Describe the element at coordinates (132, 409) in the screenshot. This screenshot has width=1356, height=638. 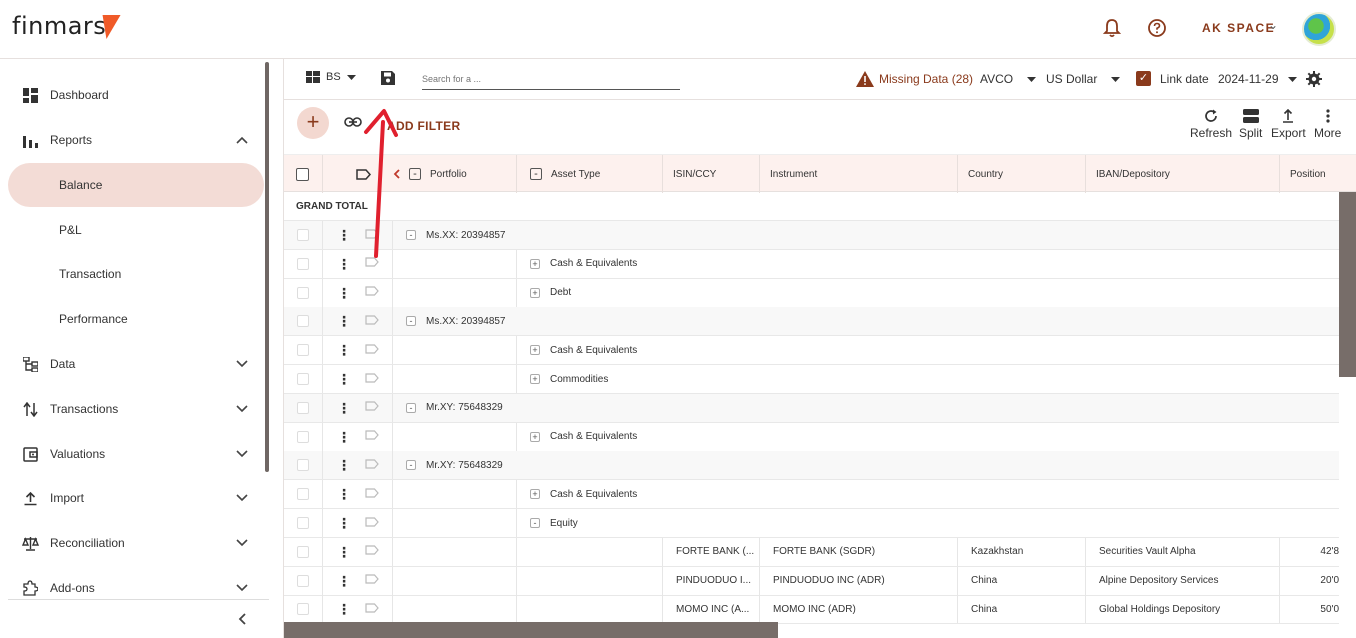
I see `sidebar-item-transactions: Transactions` at that location.